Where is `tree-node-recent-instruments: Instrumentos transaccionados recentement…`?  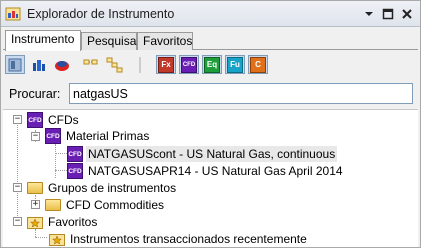 tree-node-recent-instruments: Instrumentos transaccionados recentement… is located at coordinates (179, 239).